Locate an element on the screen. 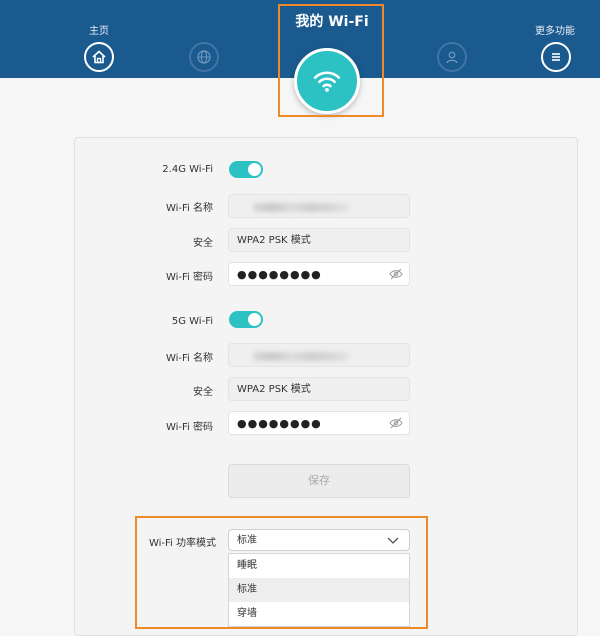 The height and width of the screenshot is (636, 600). user-icon is located at coordinates (452, 57).